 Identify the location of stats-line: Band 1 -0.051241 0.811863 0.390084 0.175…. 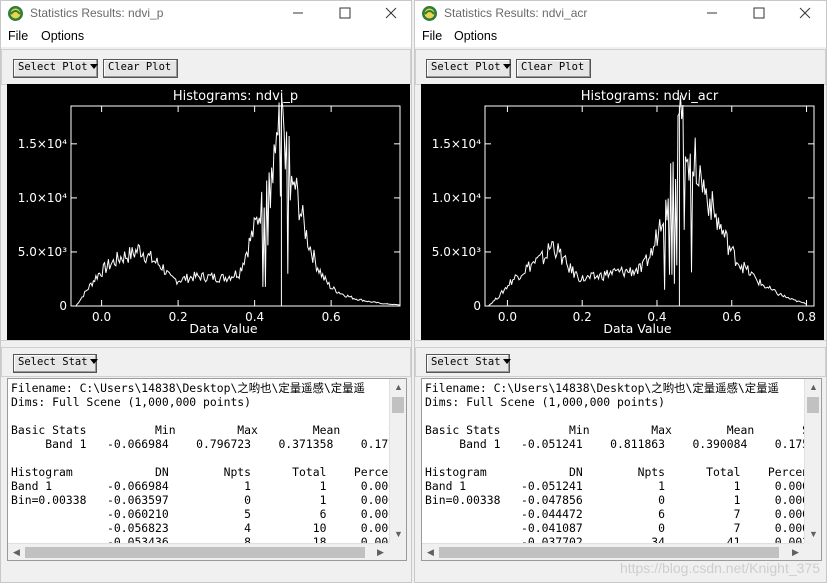
(623, 444).